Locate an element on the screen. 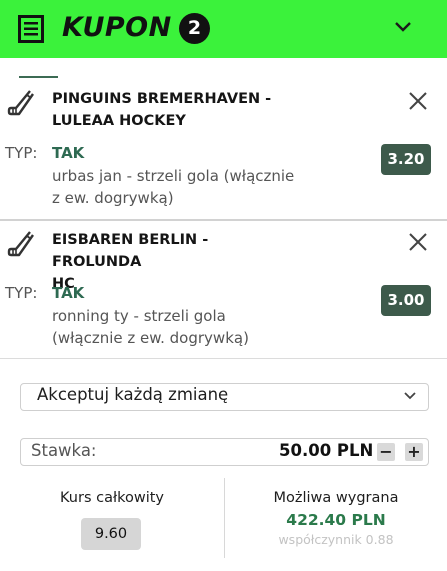 This screenshot has width=447, height=571. event-name-line: HC is located at coordinates (63, 284).